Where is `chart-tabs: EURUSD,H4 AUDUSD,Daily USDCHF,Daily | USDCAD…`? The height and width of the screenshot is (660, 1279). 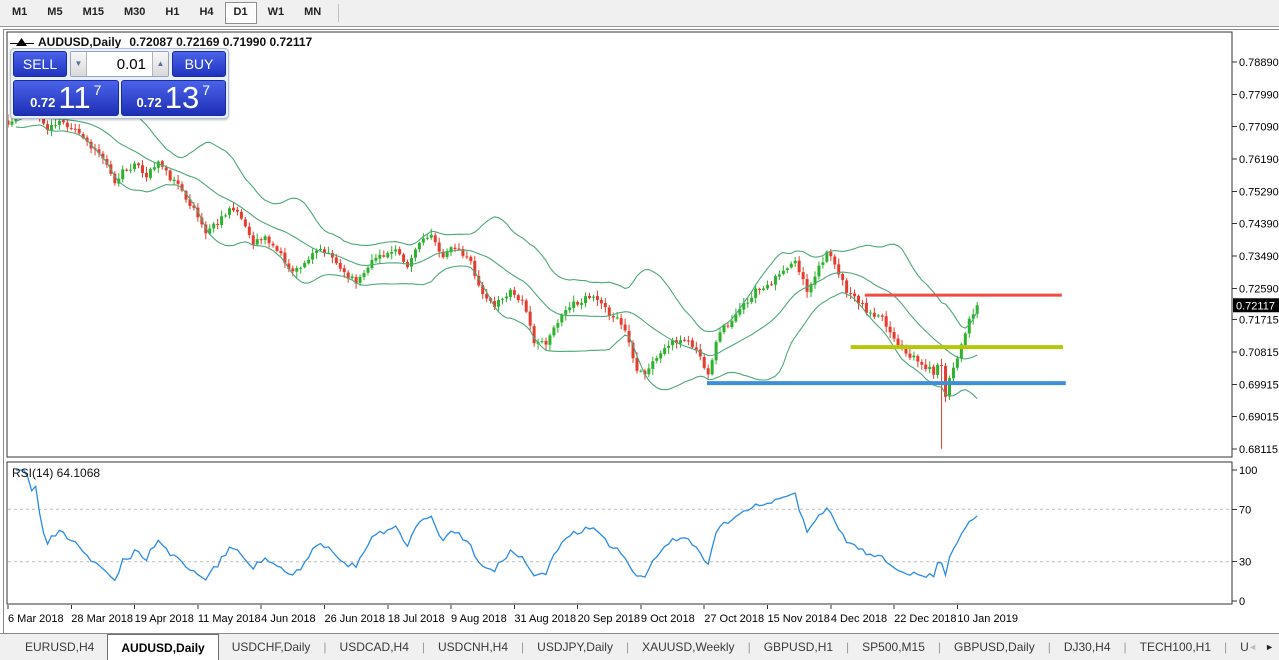
chart-tabs: EURUSD,H4 AUDUSD,Daily USDCHF,Daily | USDCAD… is located at coordinates (624, 647).